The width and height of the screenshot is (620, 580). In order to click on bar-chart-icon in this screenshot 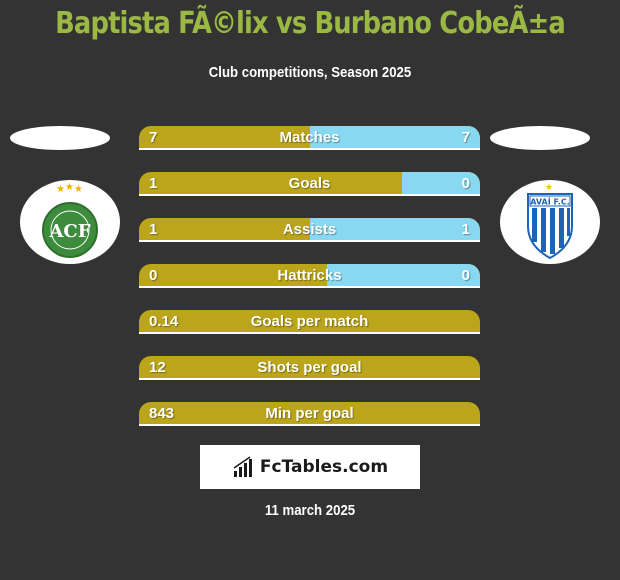, I will do `click(242, 466)`.